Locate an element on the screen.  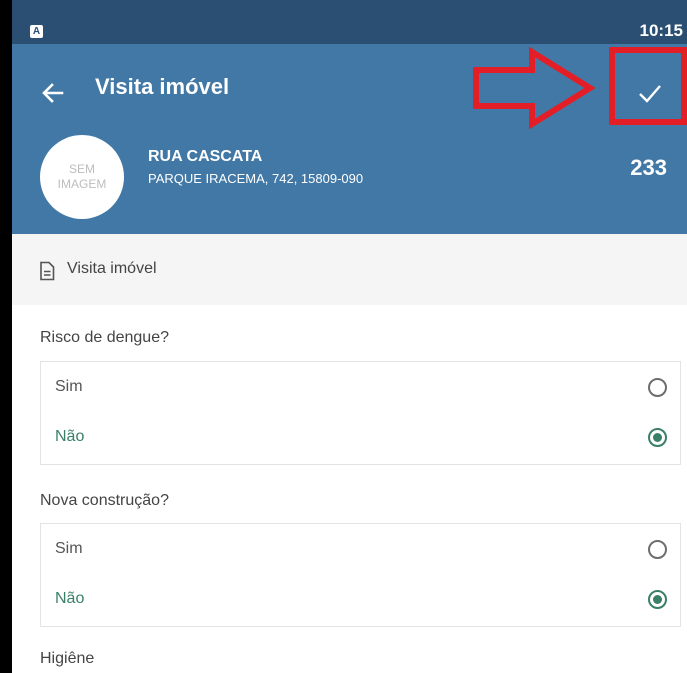
option-dengue-sim: Sim is located at coordinates (360, 389).